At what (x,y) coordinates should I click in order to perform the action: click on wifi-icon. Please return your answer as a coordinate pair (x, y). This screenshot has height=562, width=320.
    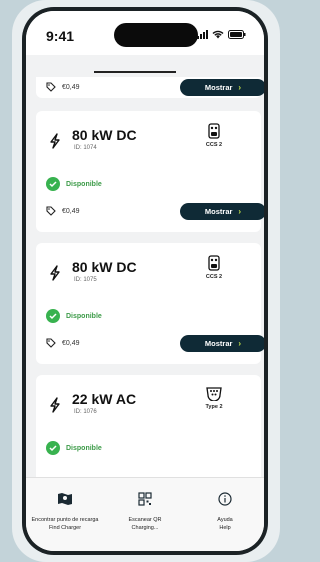
    Looking at the image, I should click on (218, 34).